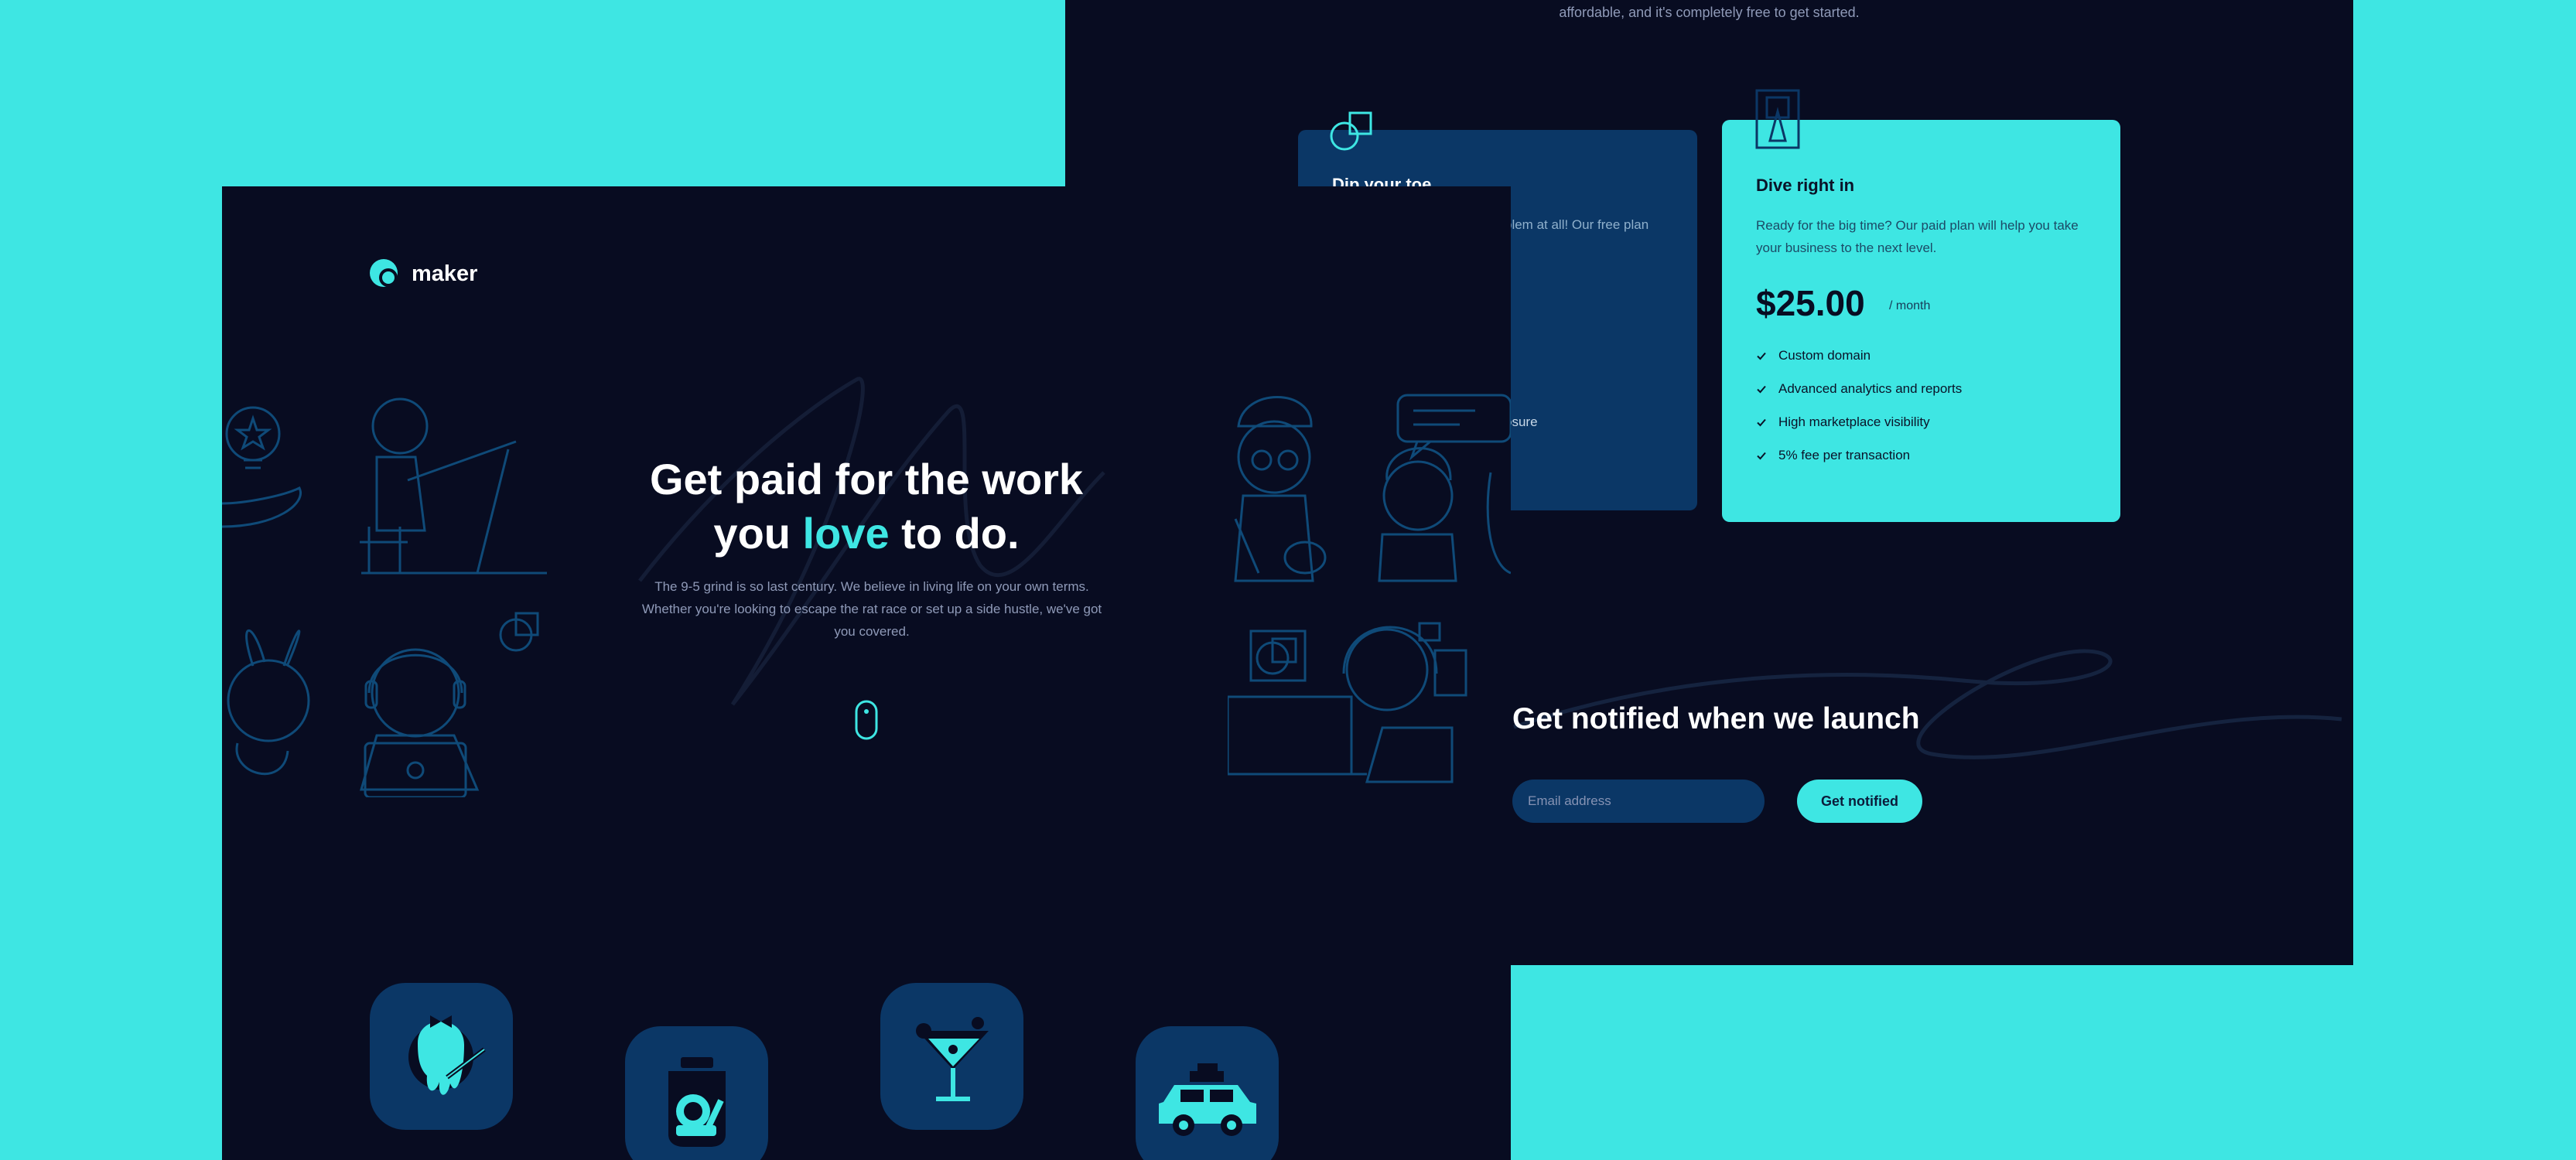  Describe the element at coordinates (867, 720) in the screenshot. I see `scroll-down-icon` at that location.